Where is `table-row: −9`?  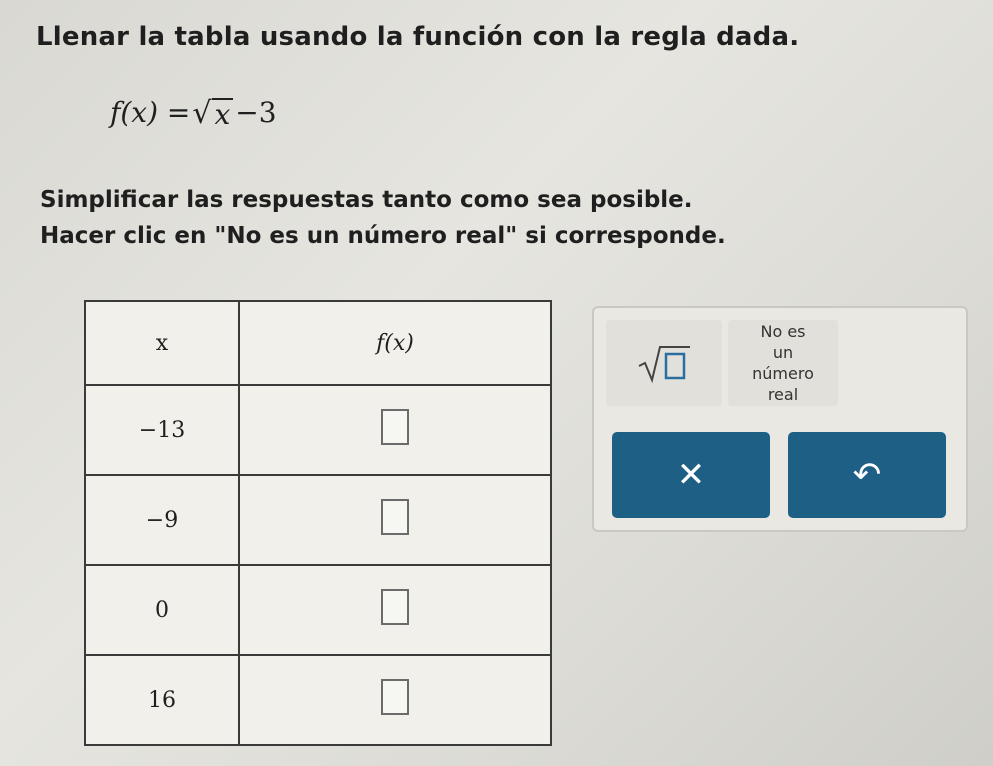 table-row: −9 is located at coordinates (318, 520).